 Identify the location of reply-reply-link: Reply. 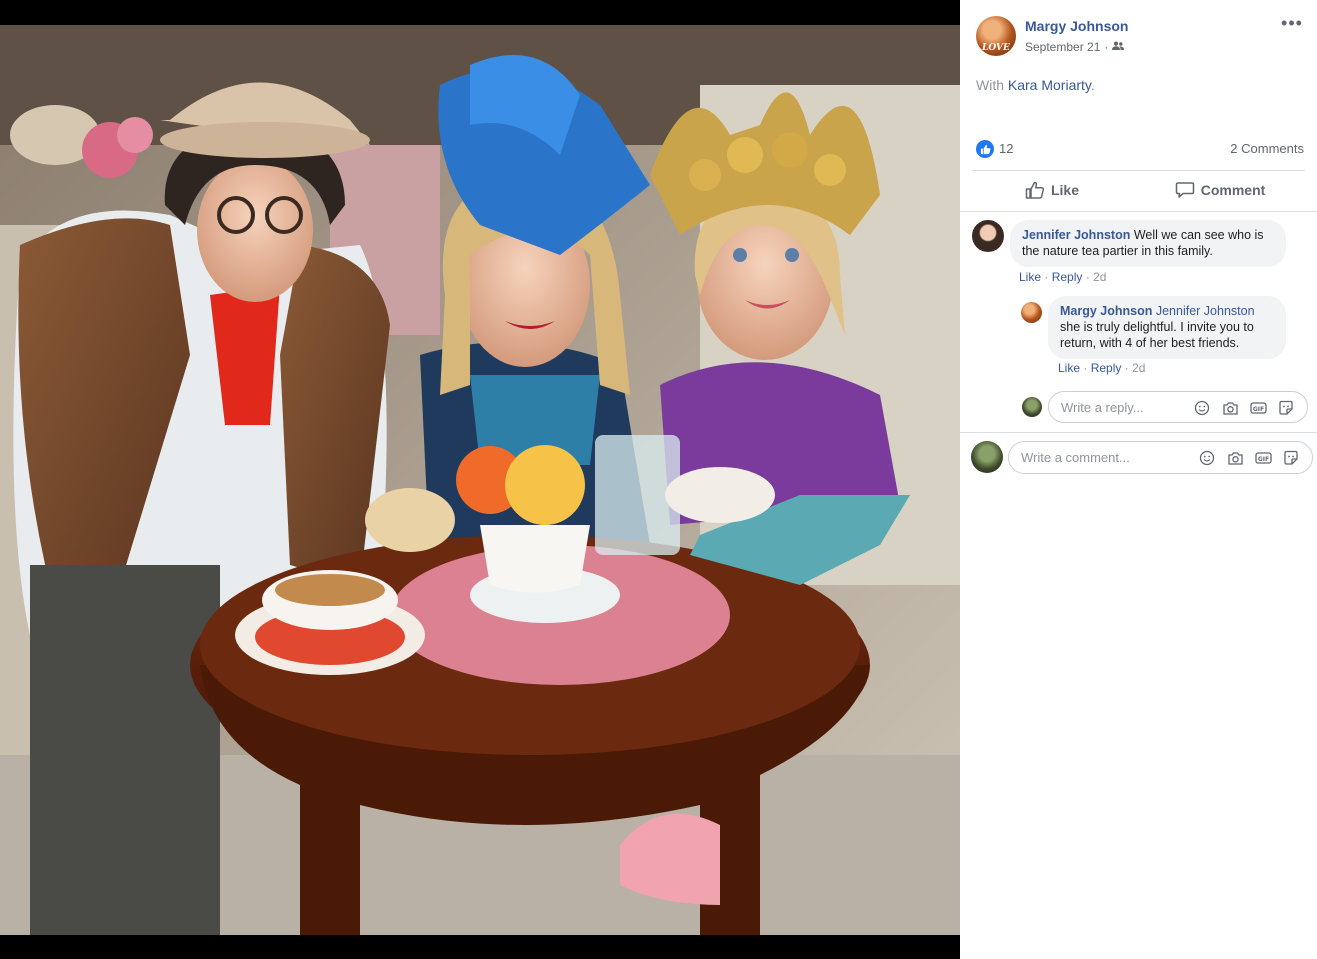
(1106, 368).